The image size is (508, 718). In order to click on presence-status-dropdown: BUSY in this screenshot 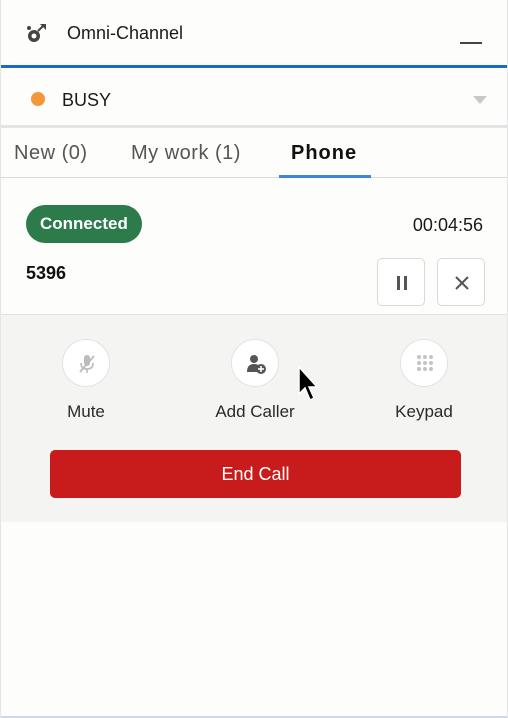, I will do `click(254, 98)`.